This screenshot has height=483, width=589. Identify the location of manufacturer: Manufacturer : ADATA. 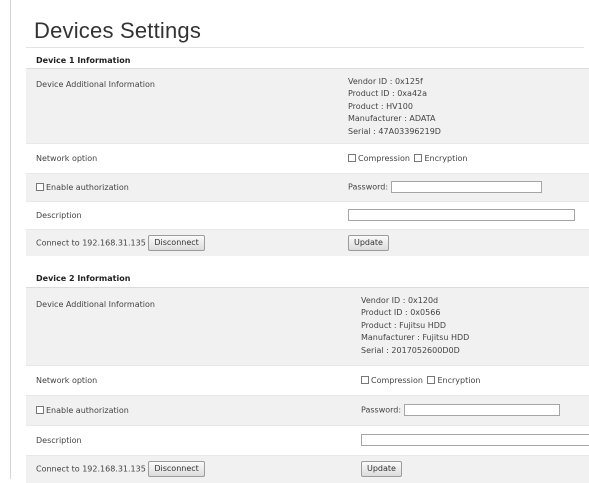
(392, 118).